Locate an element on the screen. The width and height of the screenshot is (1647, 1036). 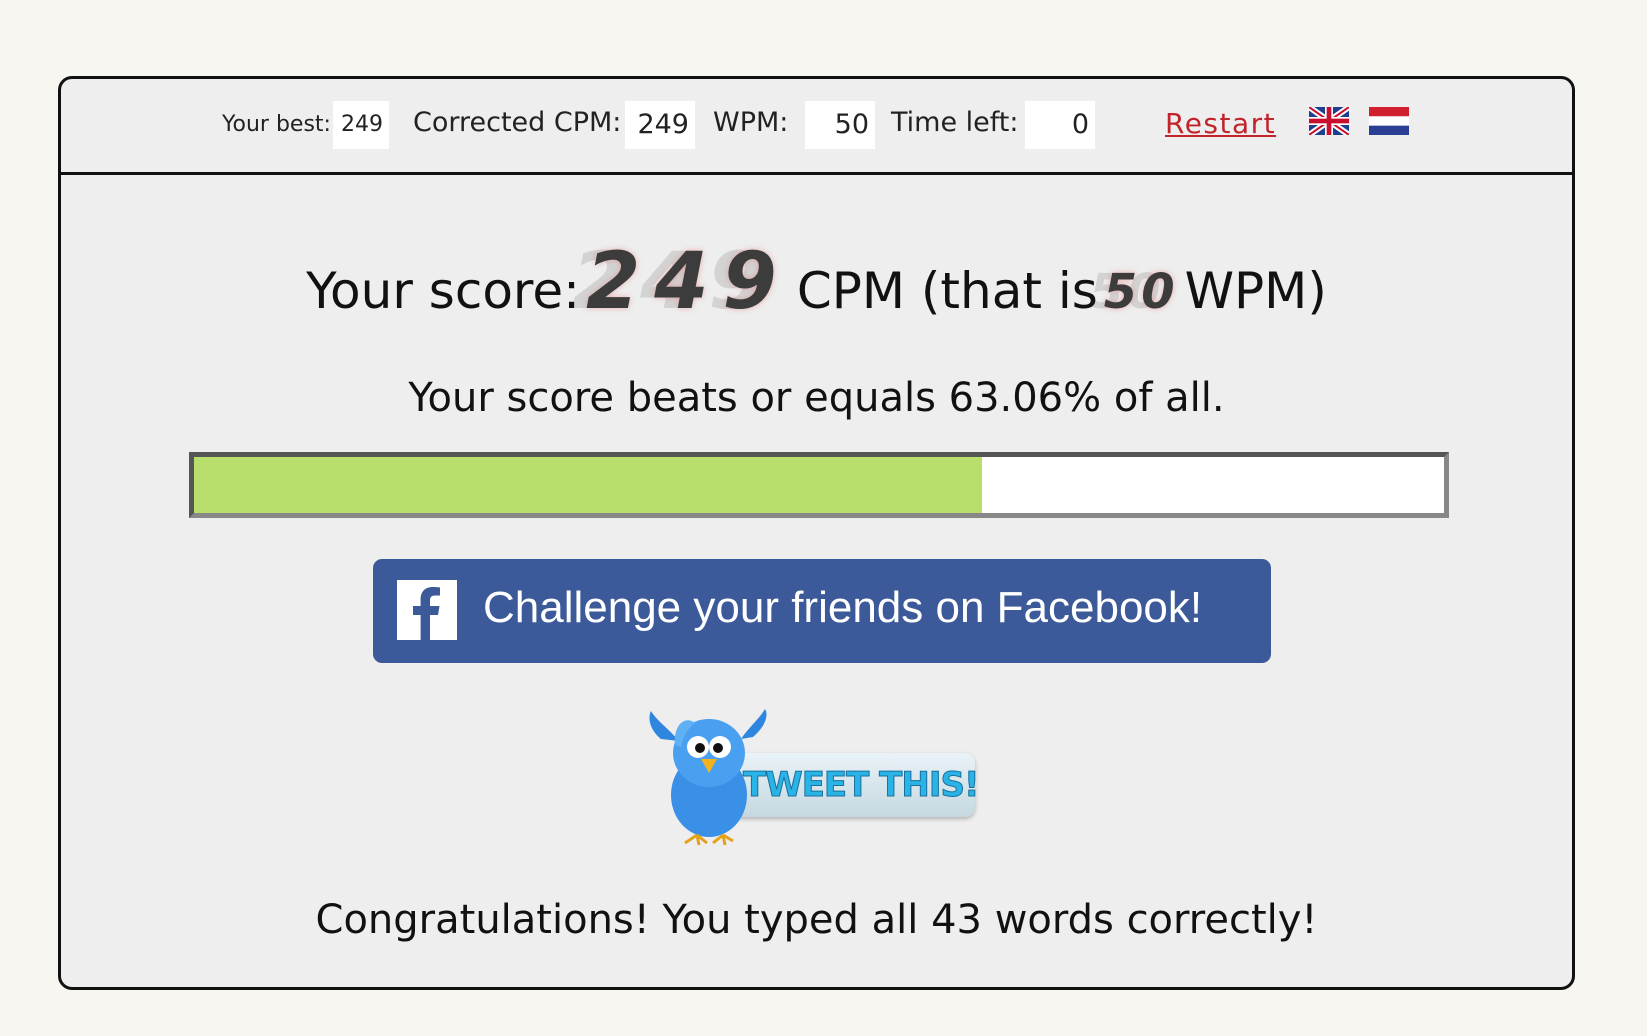
best-value: 249 is located at coordinates (361, 125).